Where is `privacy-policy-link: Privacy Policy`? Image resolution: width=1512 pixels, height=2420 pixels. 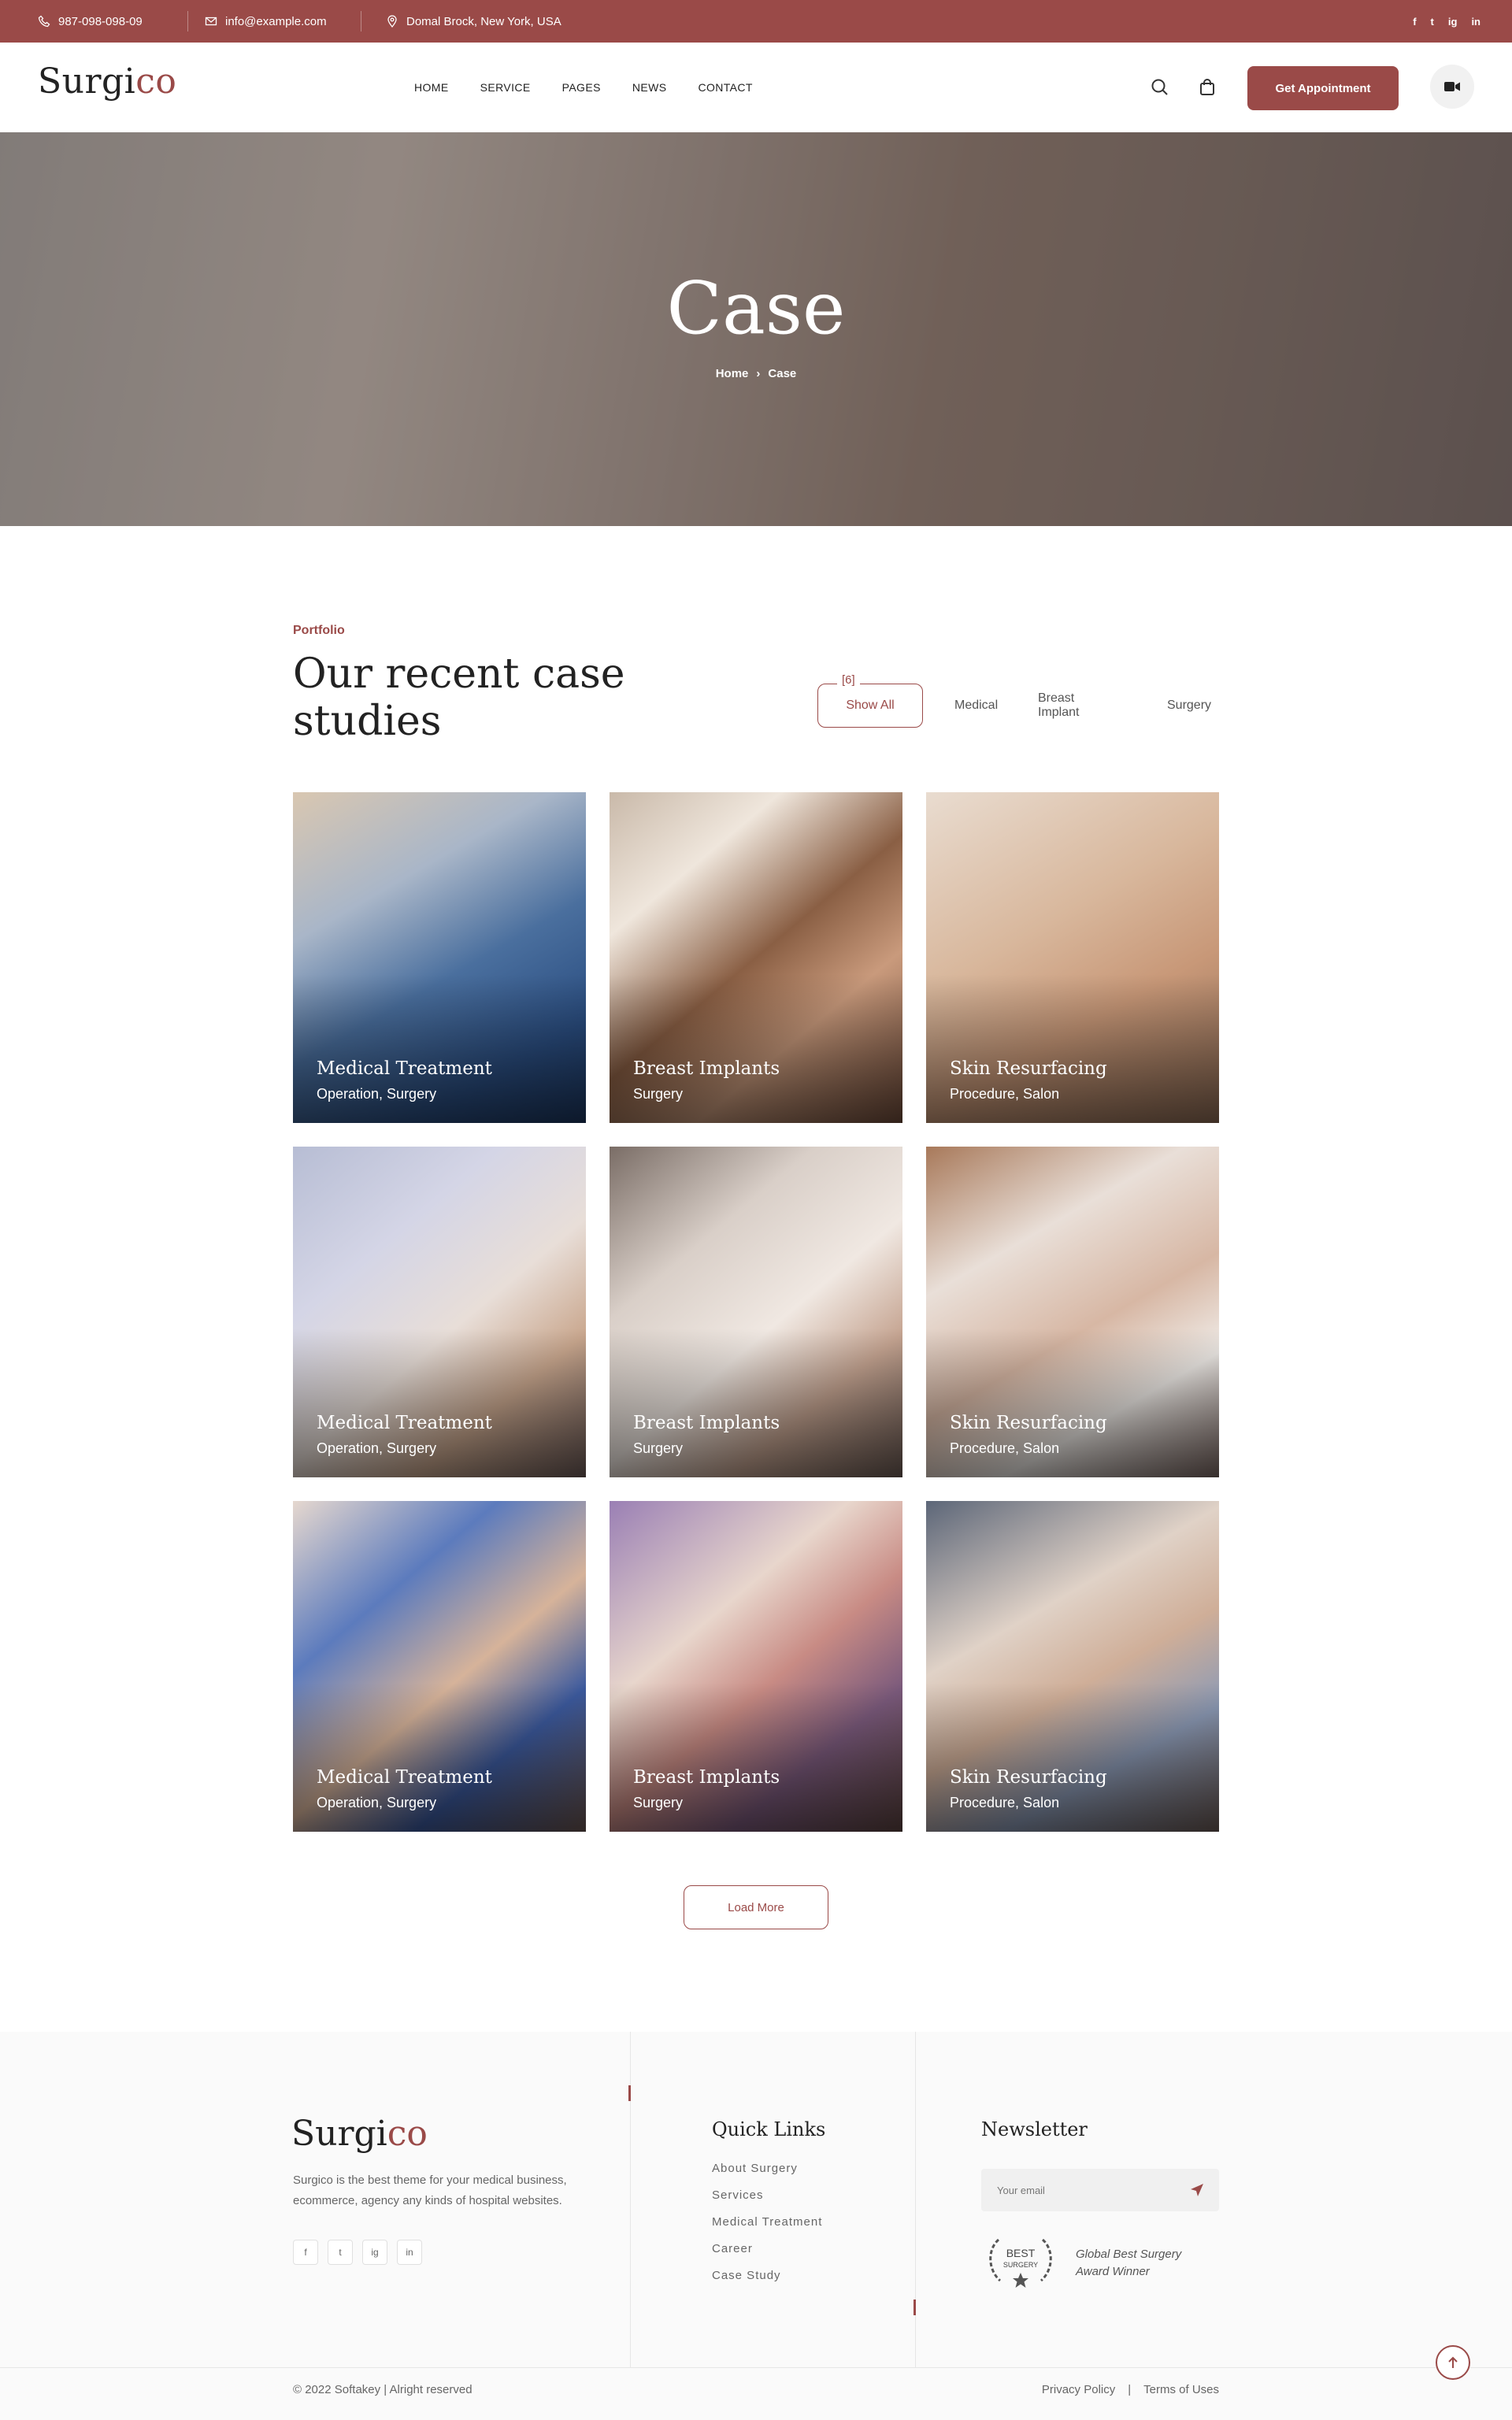
privacy-policy-link: Privacy Policy is located at coordinates (1078, 2389).